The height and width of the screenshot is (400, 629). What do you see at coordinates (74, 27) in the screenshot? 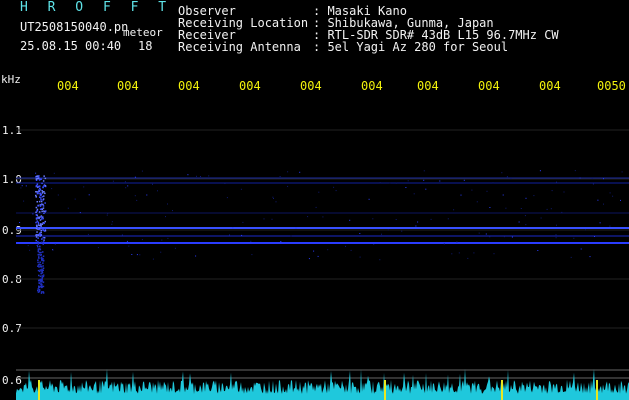
I see `file-name: UT2508150040.pn` at bounding box center [74, 27].